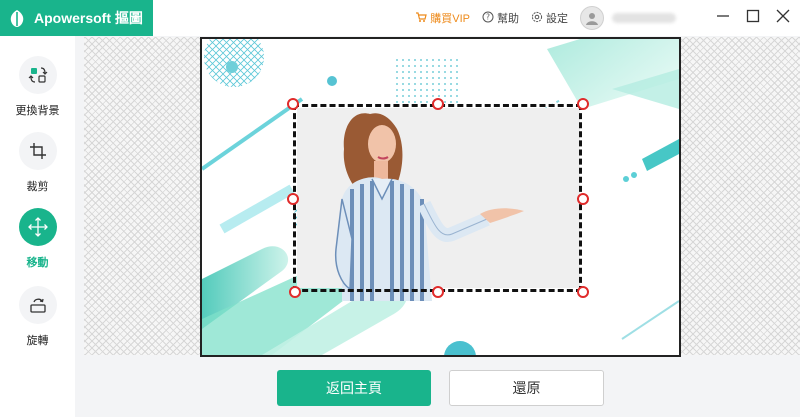 Image resolution: width=800 pixels, height=417 pixels. Describe the element at coordinates (508, 19) in the screenshot. I see `help-label: 幫助` at that location.